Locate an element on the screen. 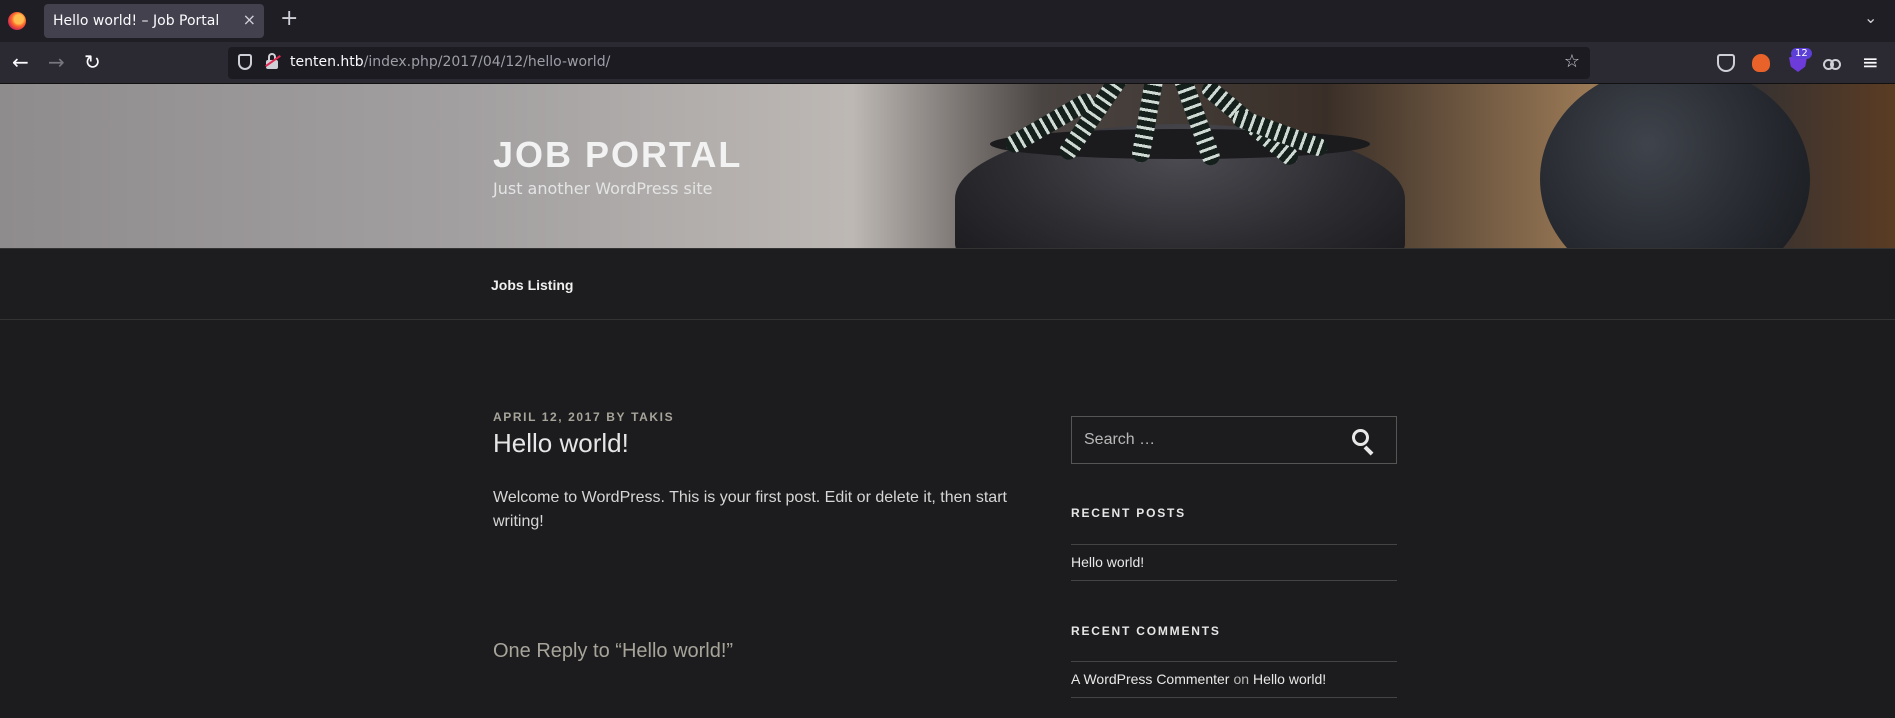 This screenshot has width=1895, height=718. search-form is located at coordinates (1234, 440).